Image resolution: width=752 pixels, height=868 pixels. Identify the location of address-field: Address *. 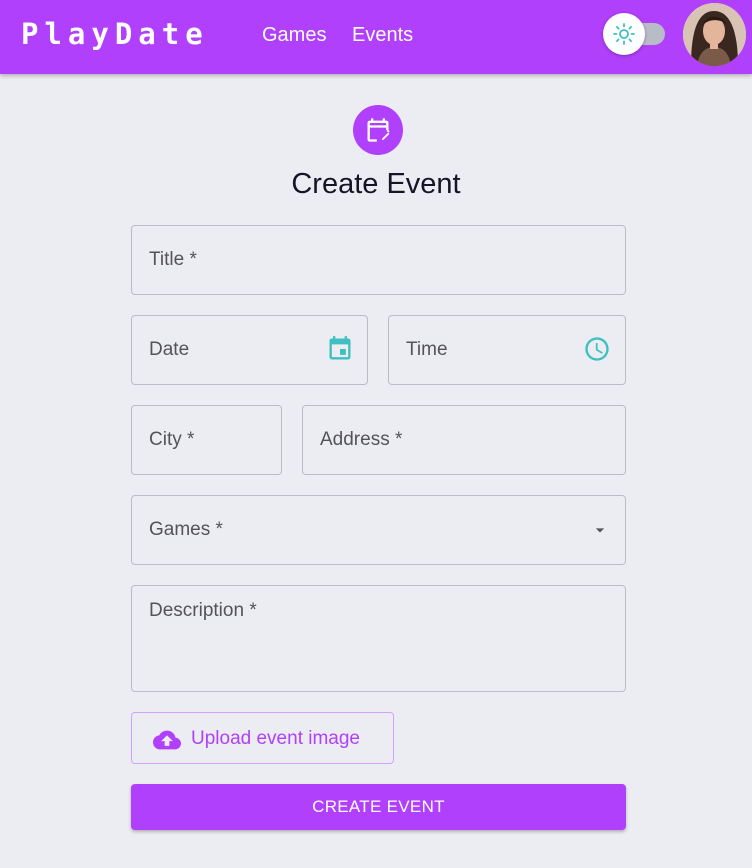
(464, 440).